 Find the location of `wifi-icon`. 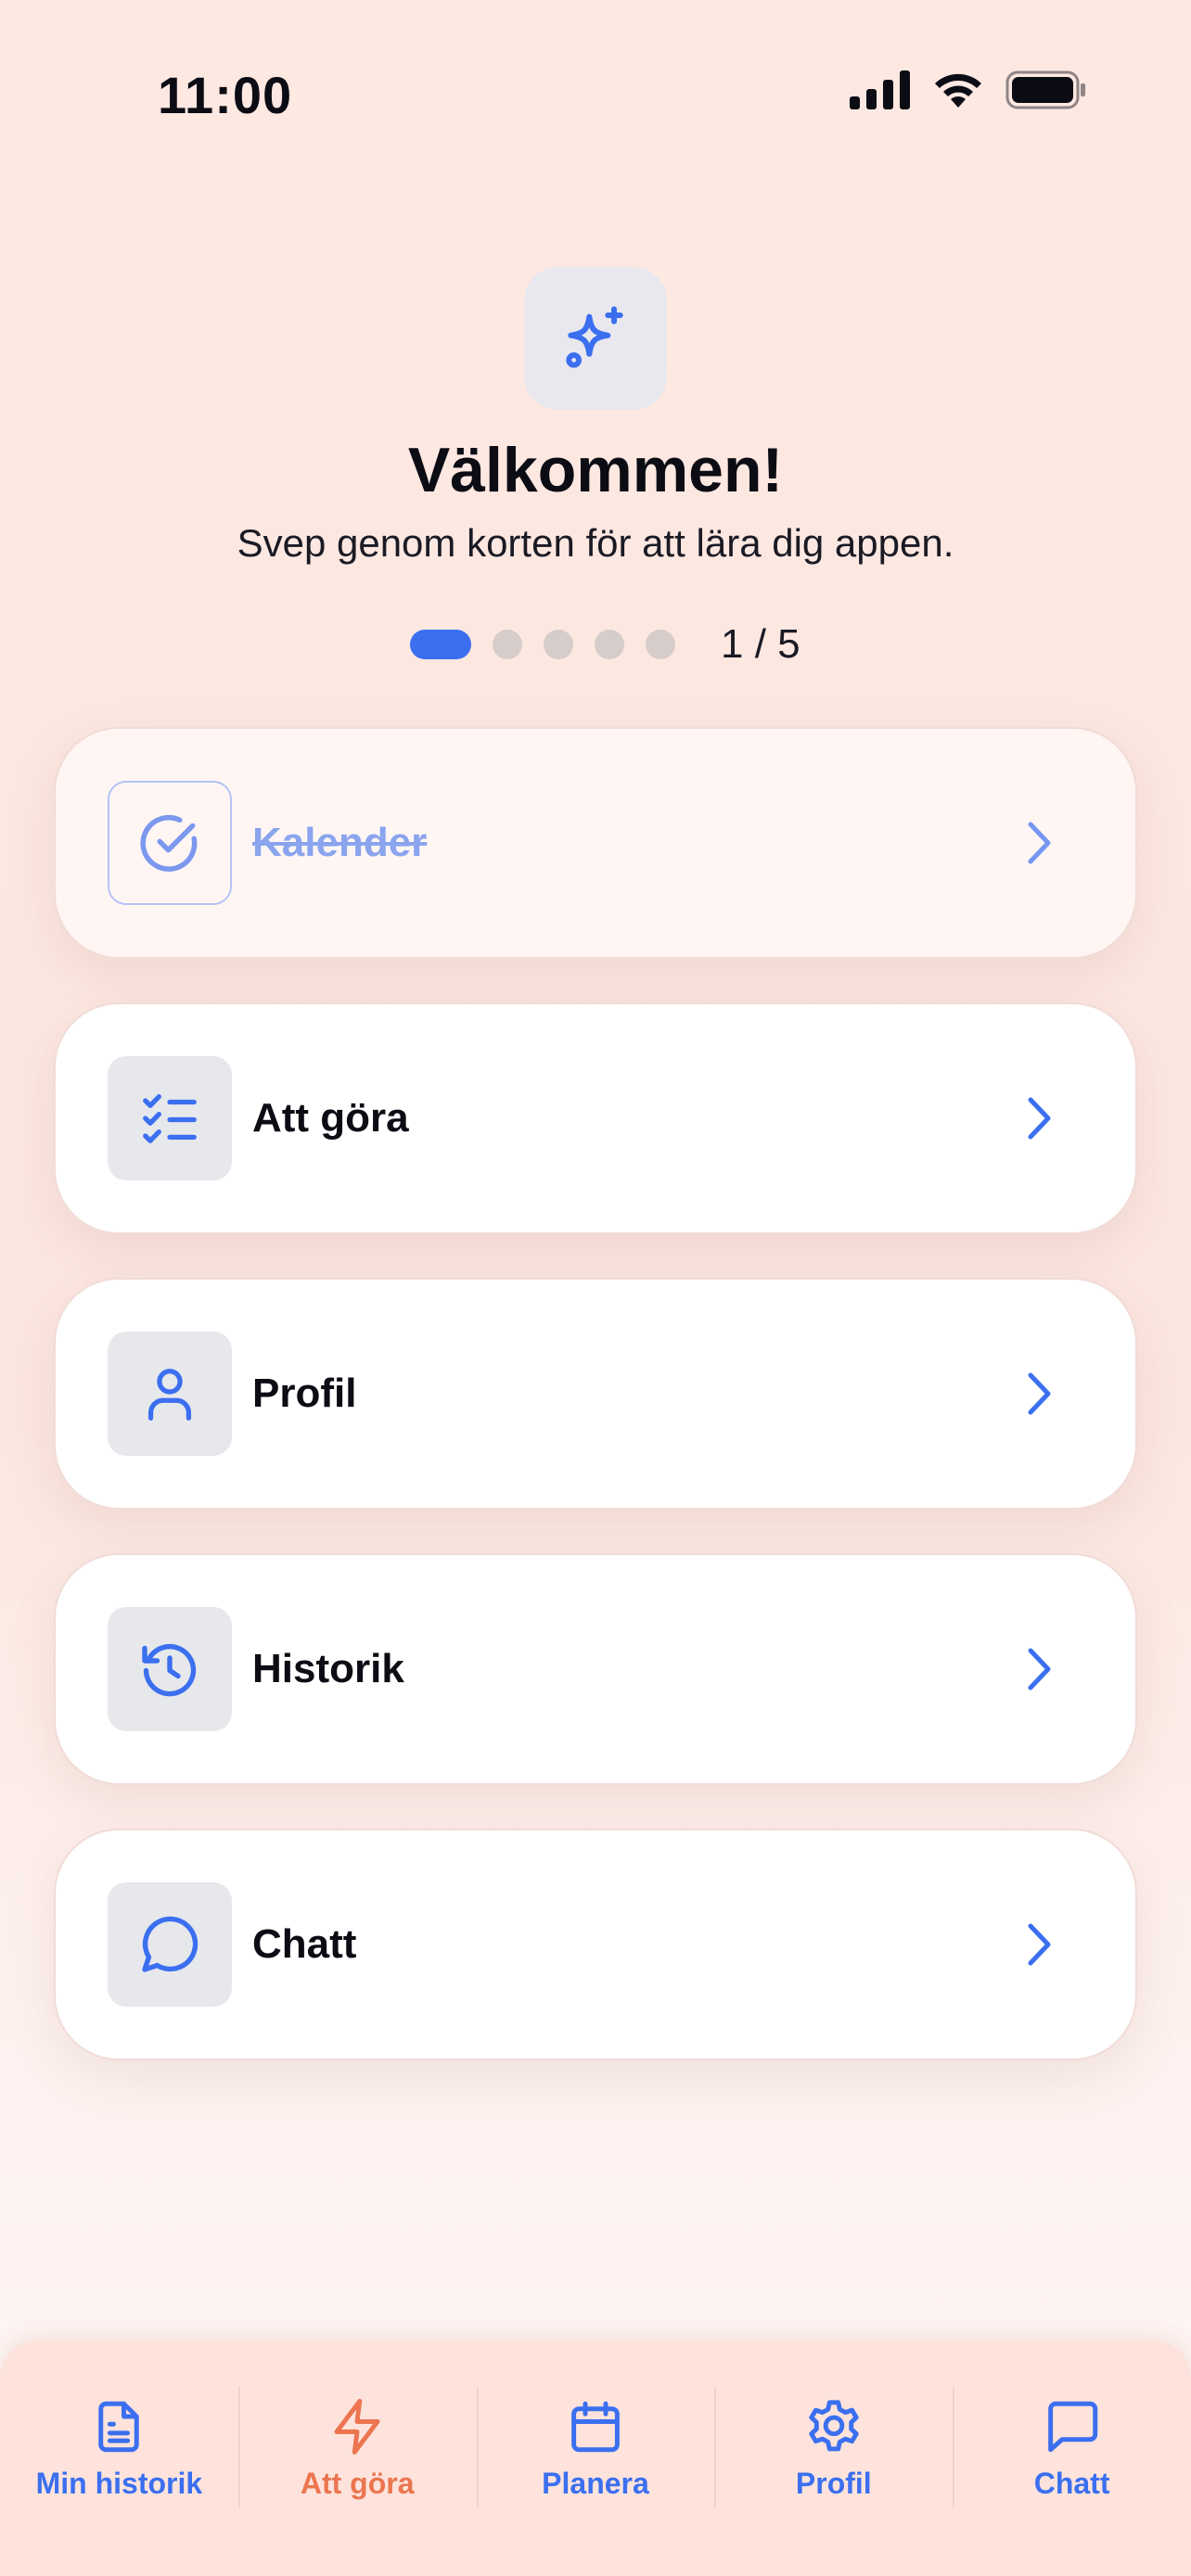

wifi-icon is located at coordinates (958, 90).